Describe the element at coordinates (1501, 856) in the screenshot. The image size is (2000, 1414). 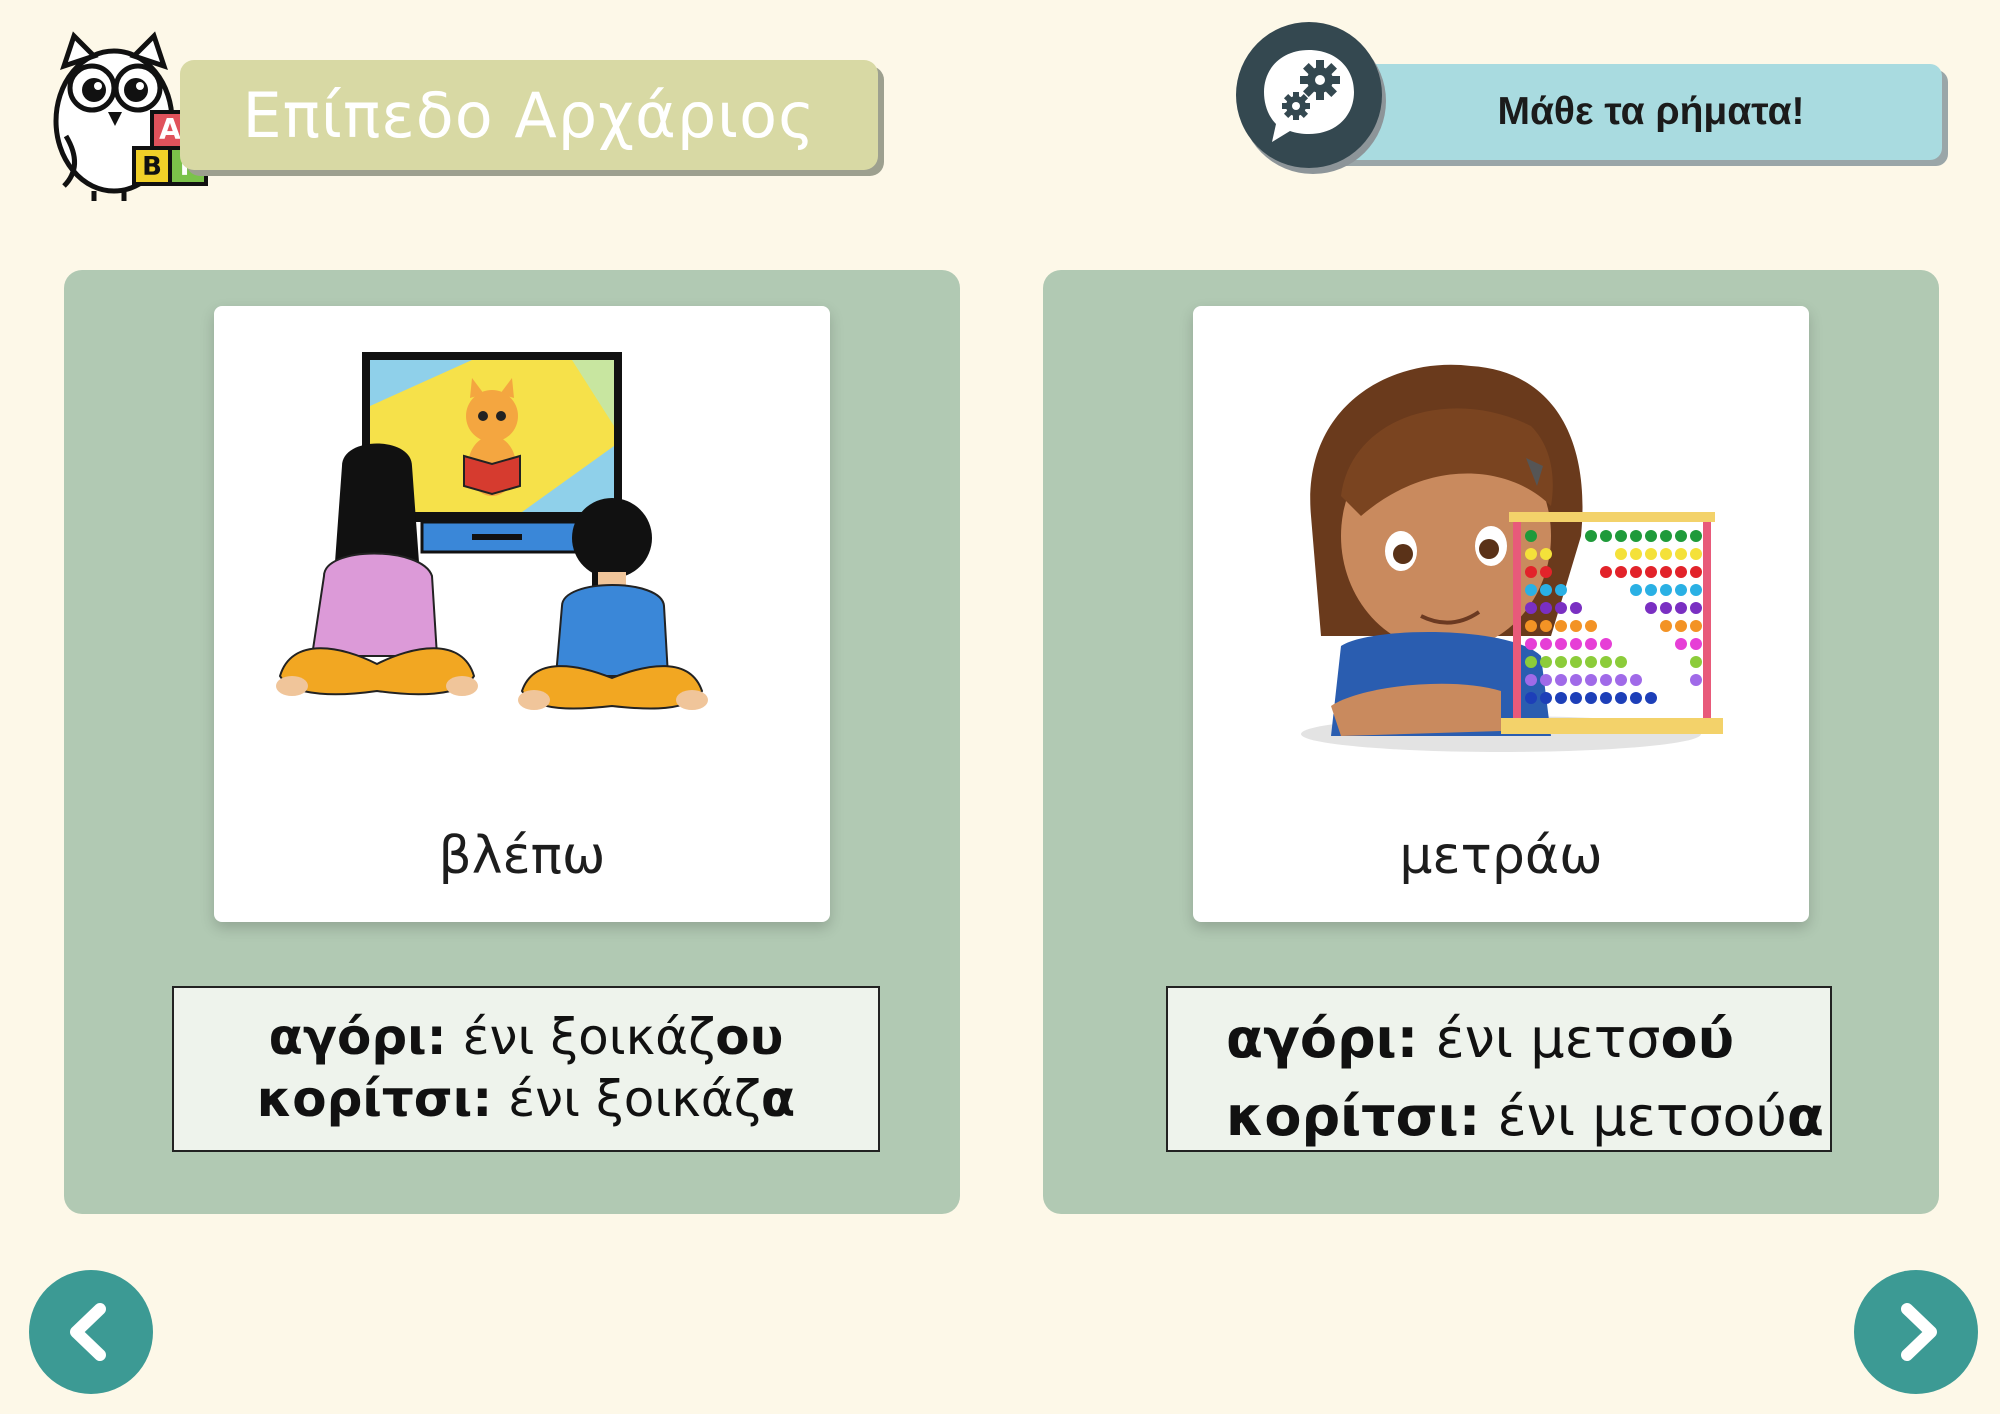
I see `verb-word: μετράω` at that location.